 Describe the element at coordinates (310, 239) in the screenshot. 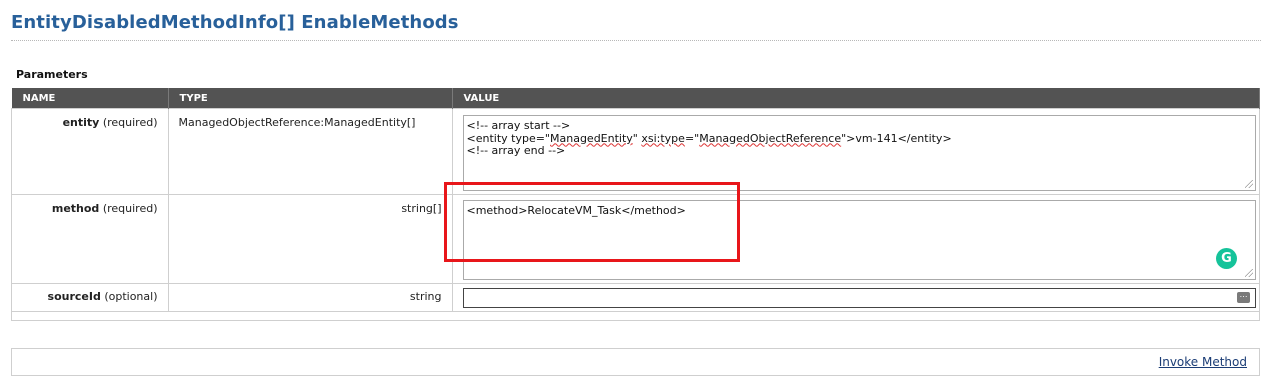

I see `param-type-cell: string[]` at that location.